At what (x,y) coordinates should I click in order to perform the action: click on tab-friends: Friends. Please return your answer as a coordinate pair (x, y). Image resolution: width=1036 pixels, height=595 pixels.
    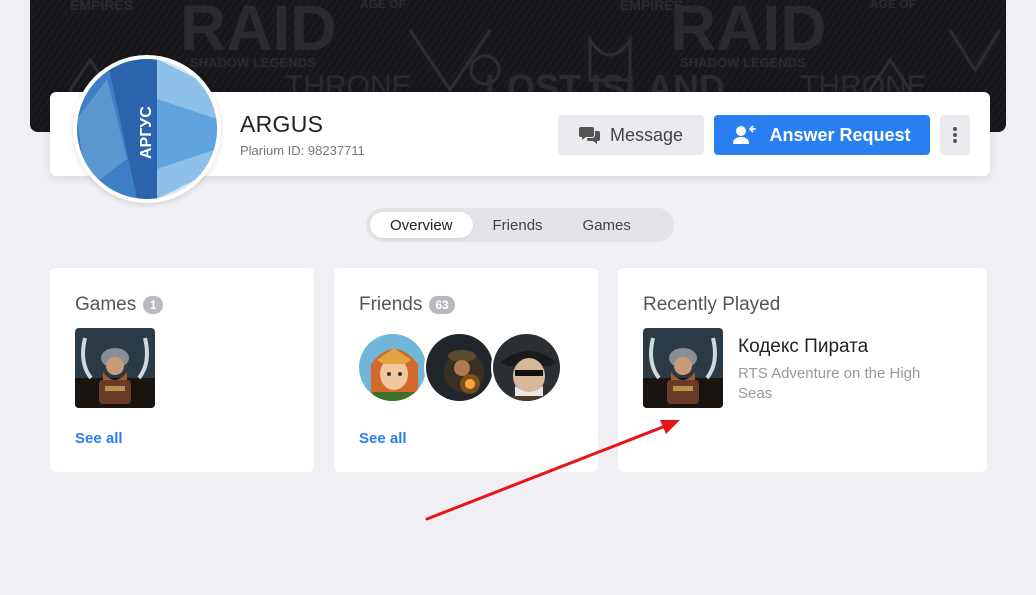
    Looking at the image, I should click on (518, 225).